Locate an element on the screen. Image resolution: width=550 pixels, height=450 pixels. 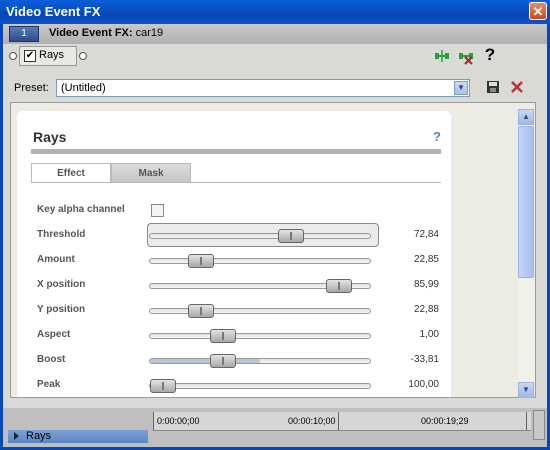
param-peak: Peak 100,00 is located at coordinates (242, 386).